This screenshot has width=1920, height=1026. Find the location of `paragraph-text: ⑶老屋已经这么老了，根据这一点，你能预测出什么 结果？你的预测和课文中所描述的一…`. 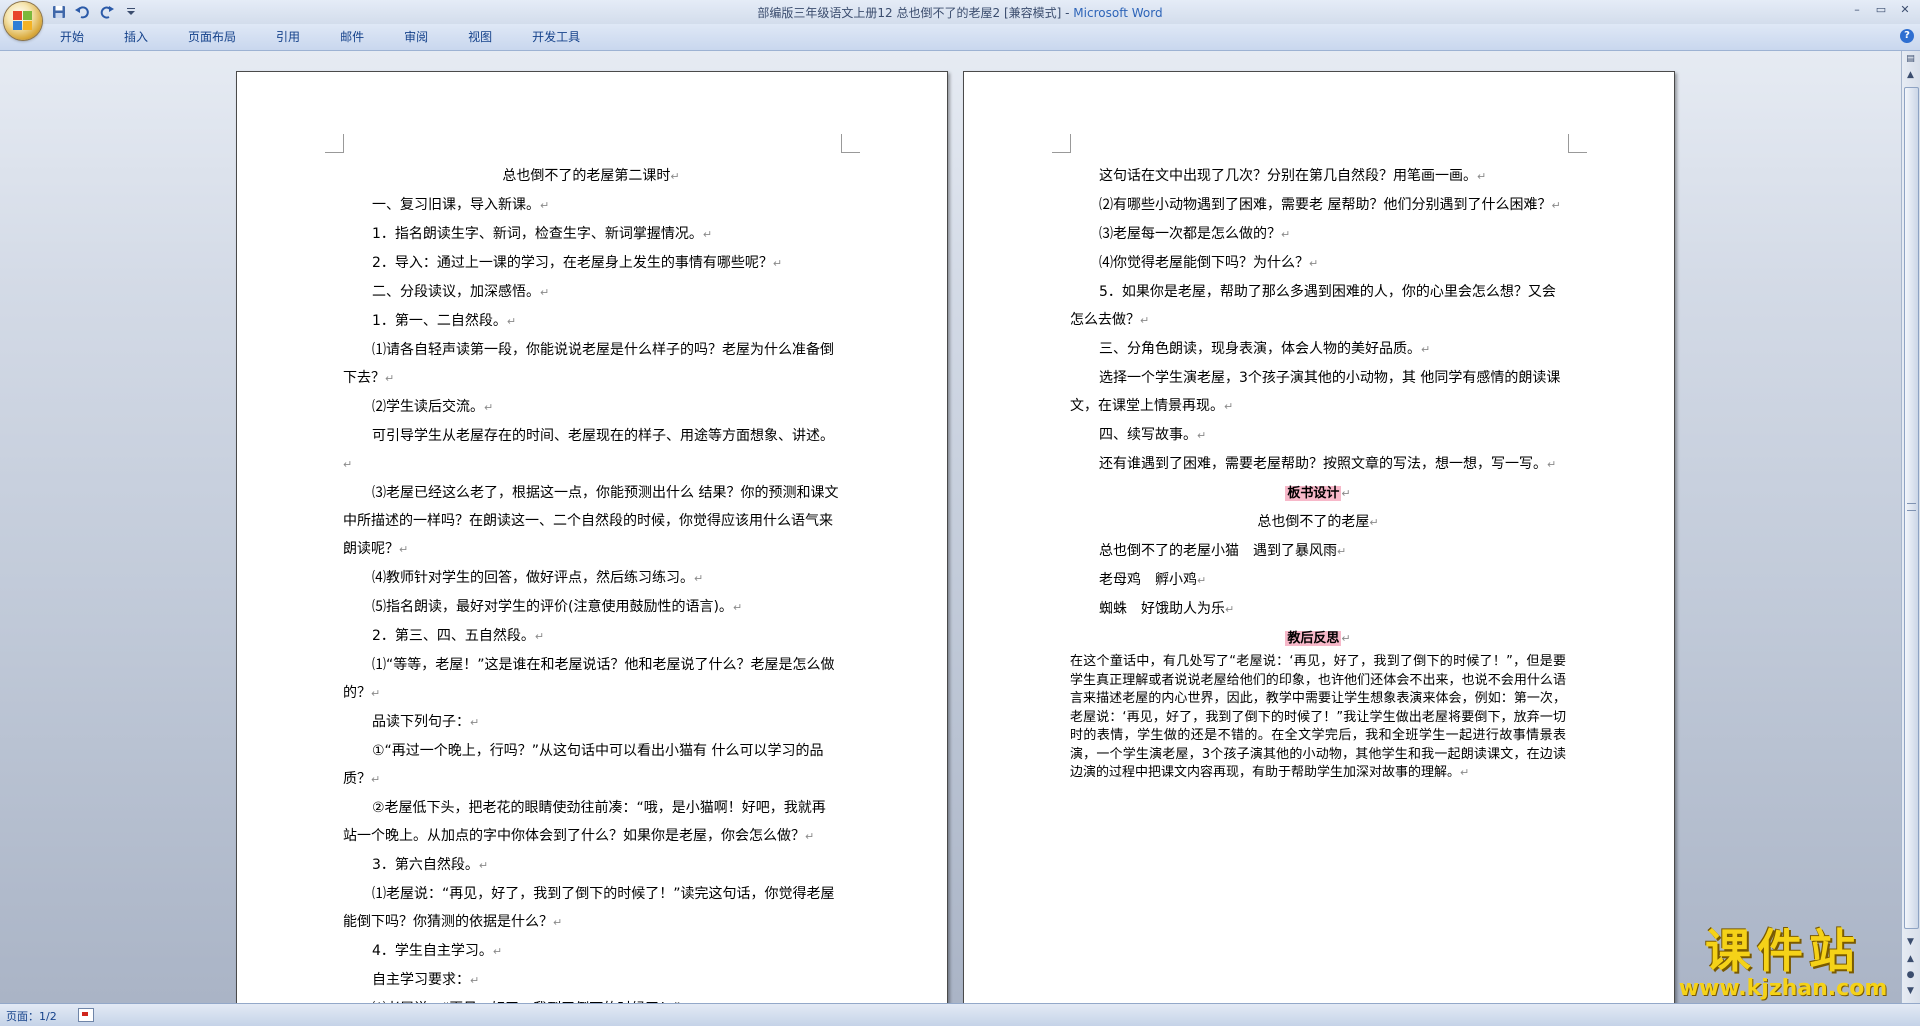

paragraph-text: ⑶老屋已经这么老了，根据这一点，你能预测出什么 结果？你的预测和课文中所描述的一… is located at coordinates (591, 521).